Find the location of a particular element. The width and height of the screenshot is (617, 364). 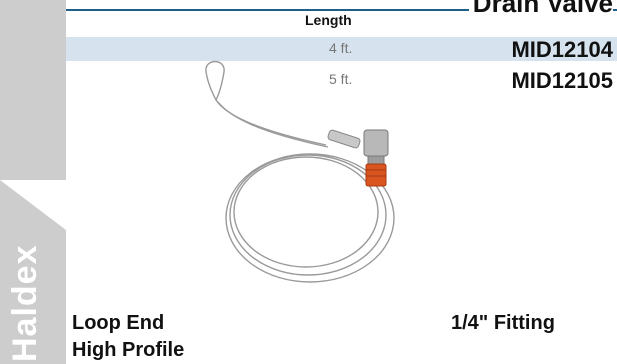

table-row: 4 ft. MID12104 is located at coordinates (341, 49).